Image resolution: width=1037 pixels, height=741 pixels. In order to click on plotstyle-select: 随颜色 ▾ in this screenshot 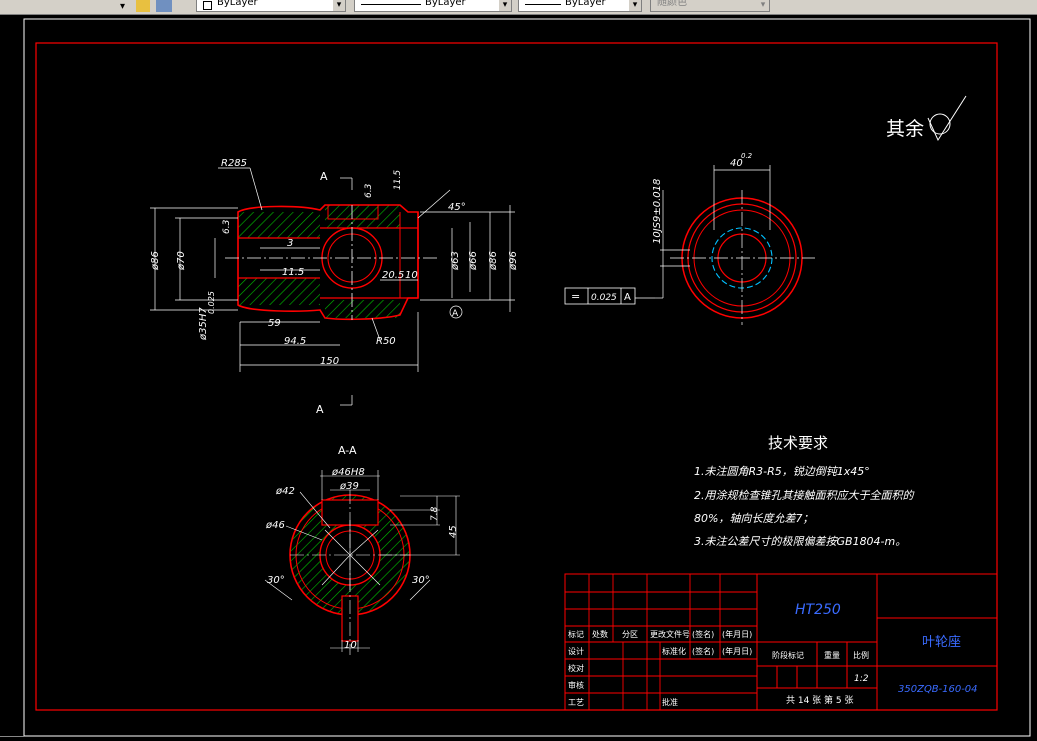, I will do `click(710, 6)`.